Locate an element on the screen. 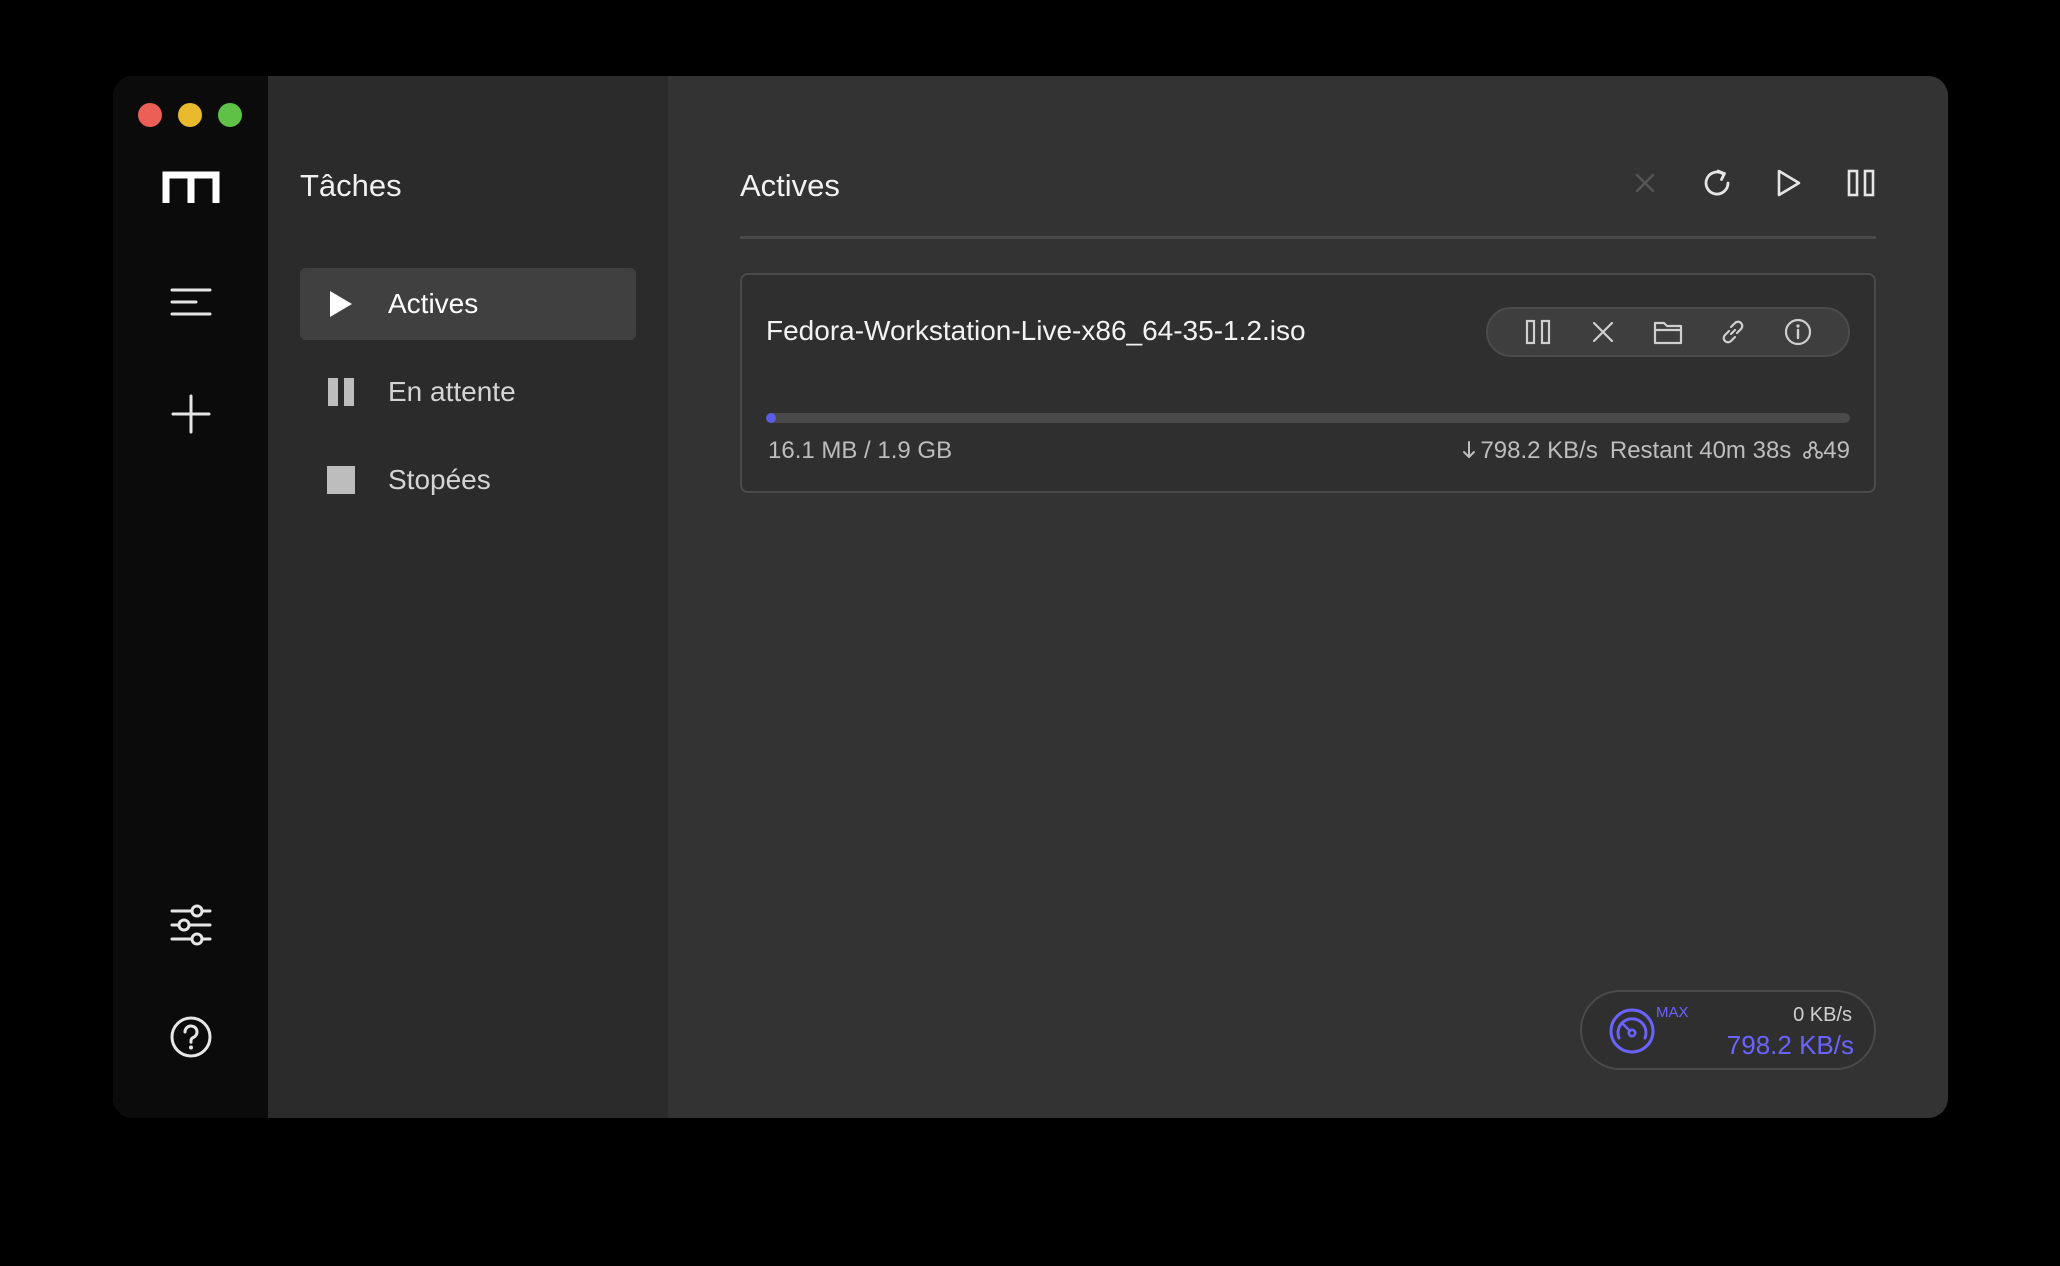 Image resolution: width=2060 pixels, height=1266 pixels. sidebar-item-active: Actives is located at coordinates (468, 304).